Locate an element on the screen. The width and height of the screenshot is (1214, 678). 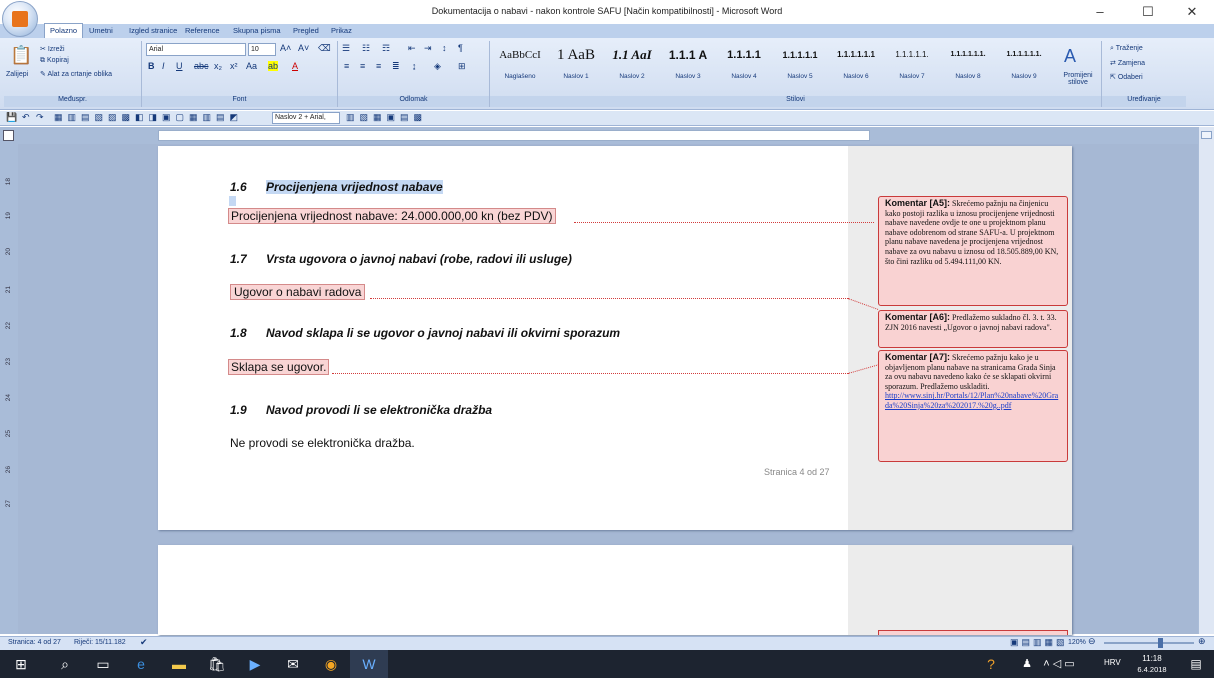
zoom-level: 120% is located at coordinates (1077, 642).